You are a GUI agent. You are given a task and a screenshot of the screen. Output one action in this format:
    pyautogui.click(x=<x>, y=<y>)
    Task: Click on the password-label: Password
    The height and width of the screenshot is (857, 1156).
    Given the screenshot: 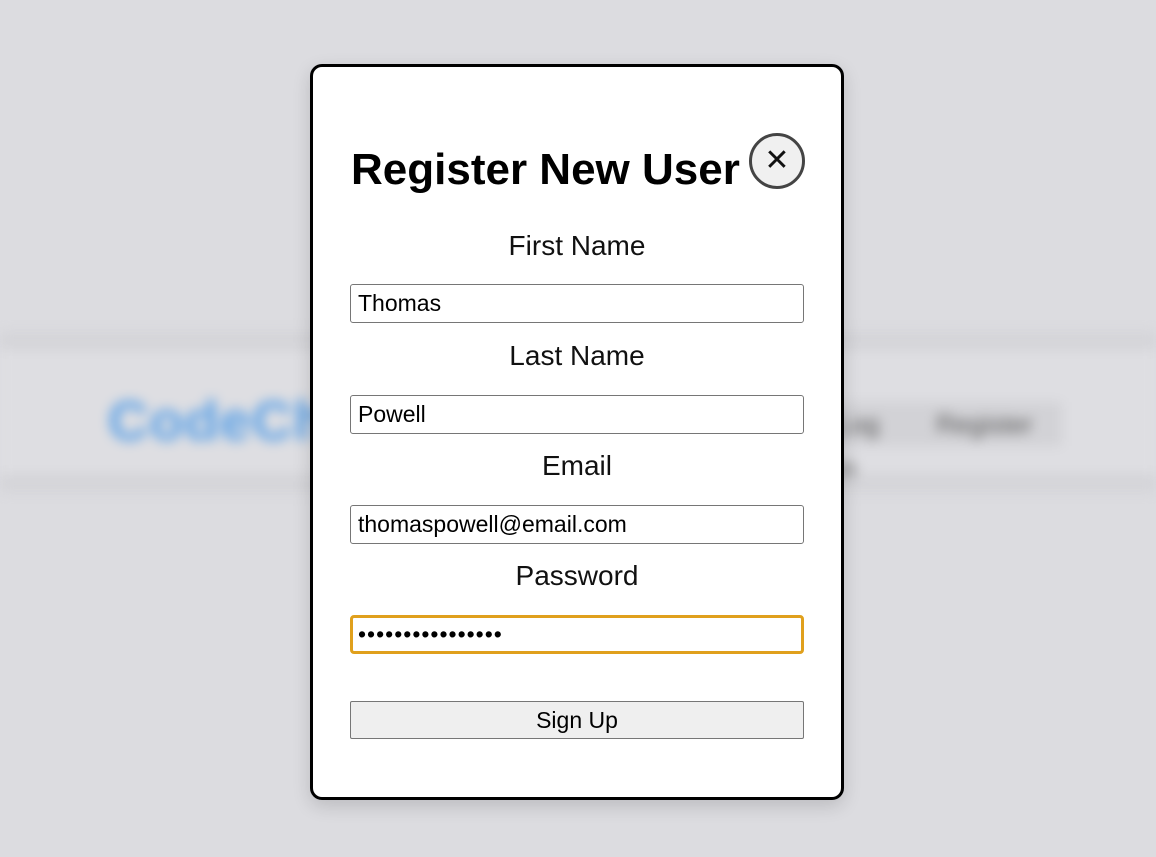 What is the action you would take?
    pyautogui.click(x=577, y=575)
    